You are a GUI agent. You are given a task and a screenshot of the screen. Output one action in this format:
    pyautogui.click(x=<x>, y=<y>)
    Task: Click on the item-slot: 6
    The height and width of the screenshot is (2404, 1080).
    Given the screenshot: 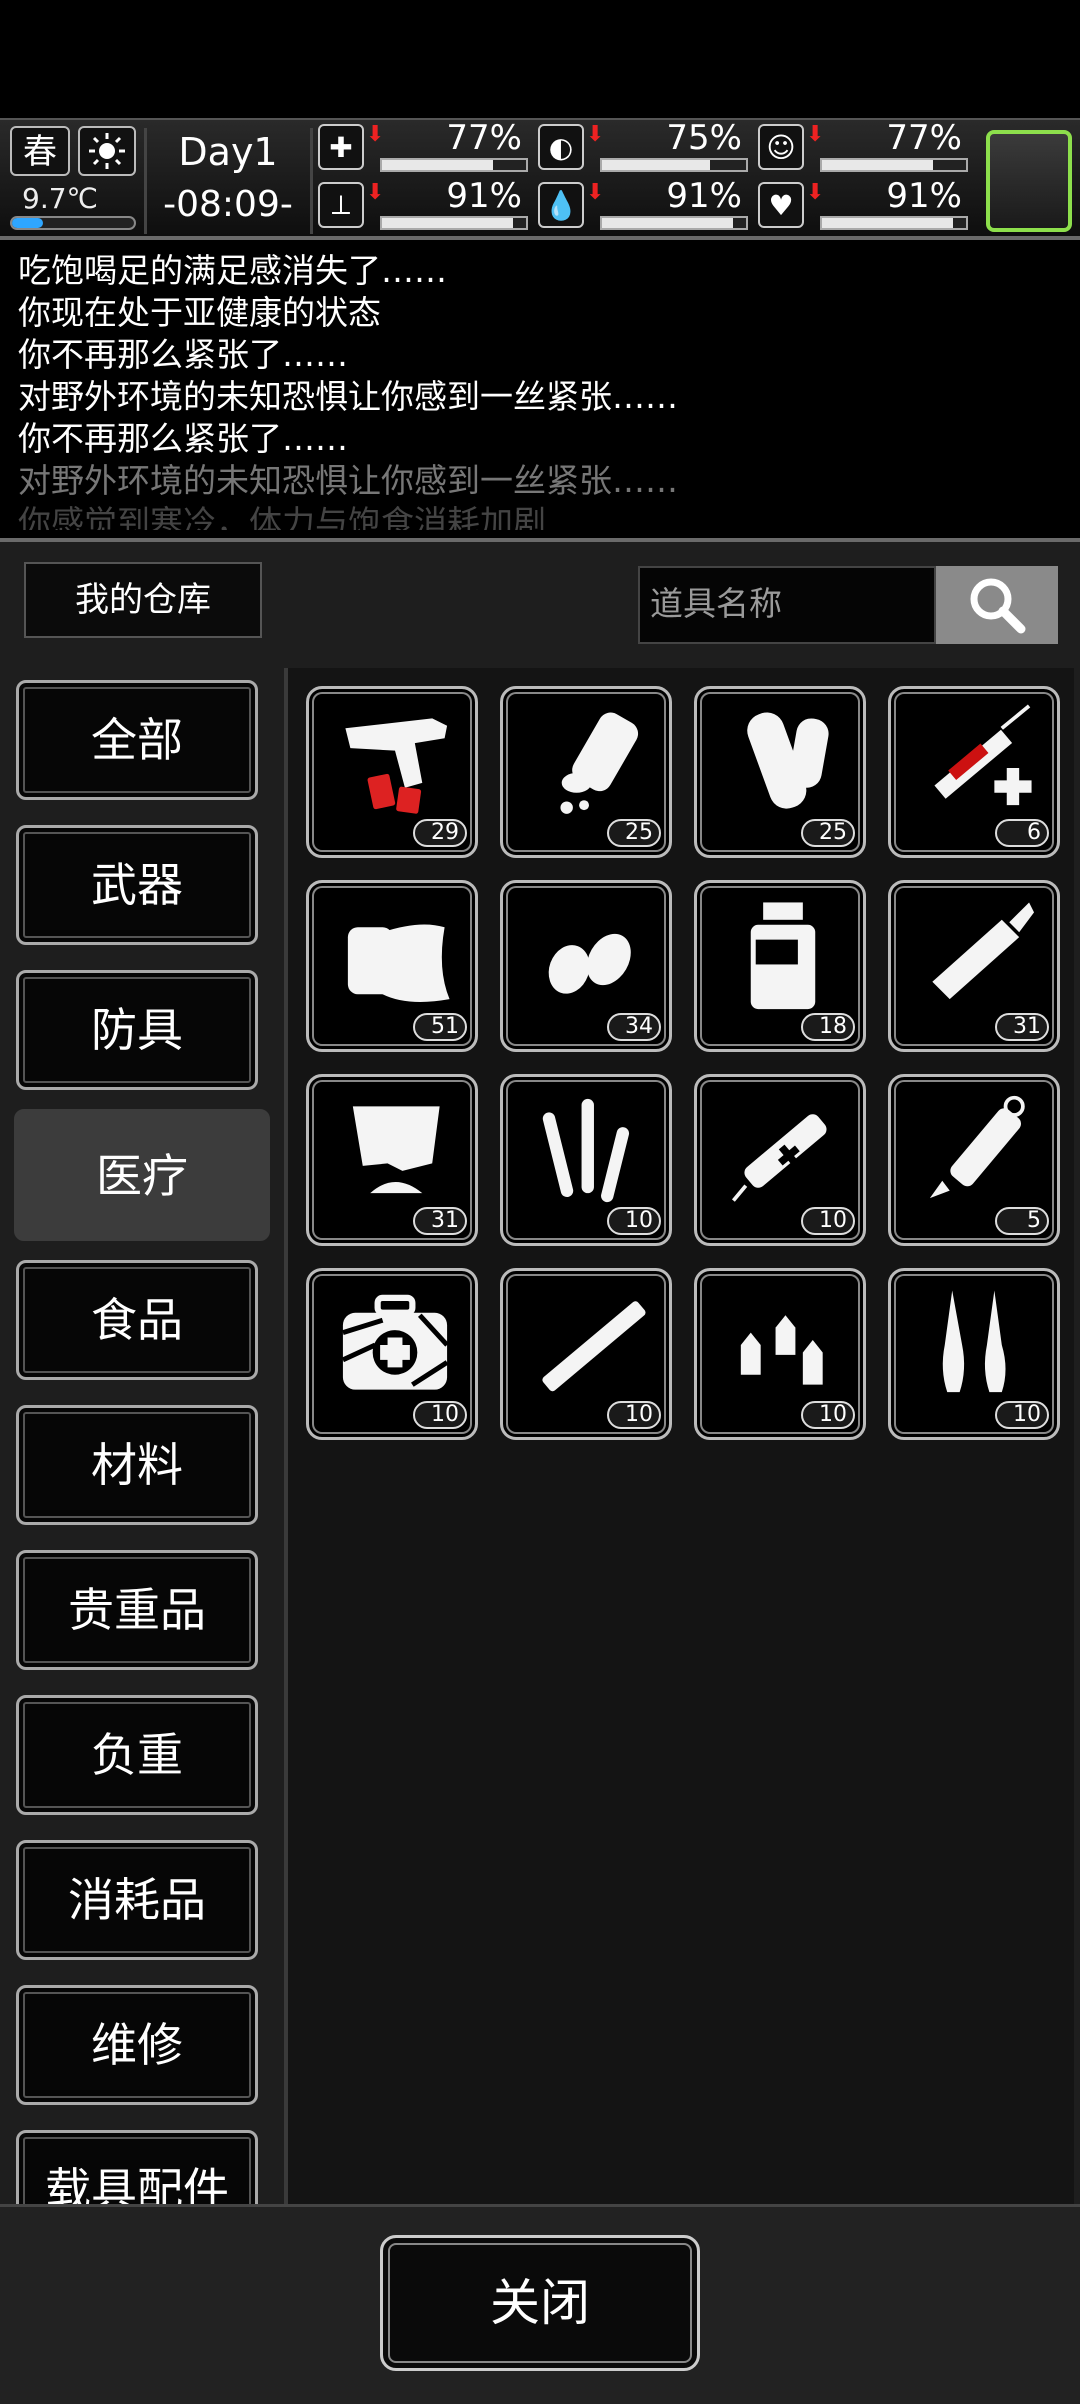 What is the action you would take?
    pyautogui.click(x=974, y=772)
    